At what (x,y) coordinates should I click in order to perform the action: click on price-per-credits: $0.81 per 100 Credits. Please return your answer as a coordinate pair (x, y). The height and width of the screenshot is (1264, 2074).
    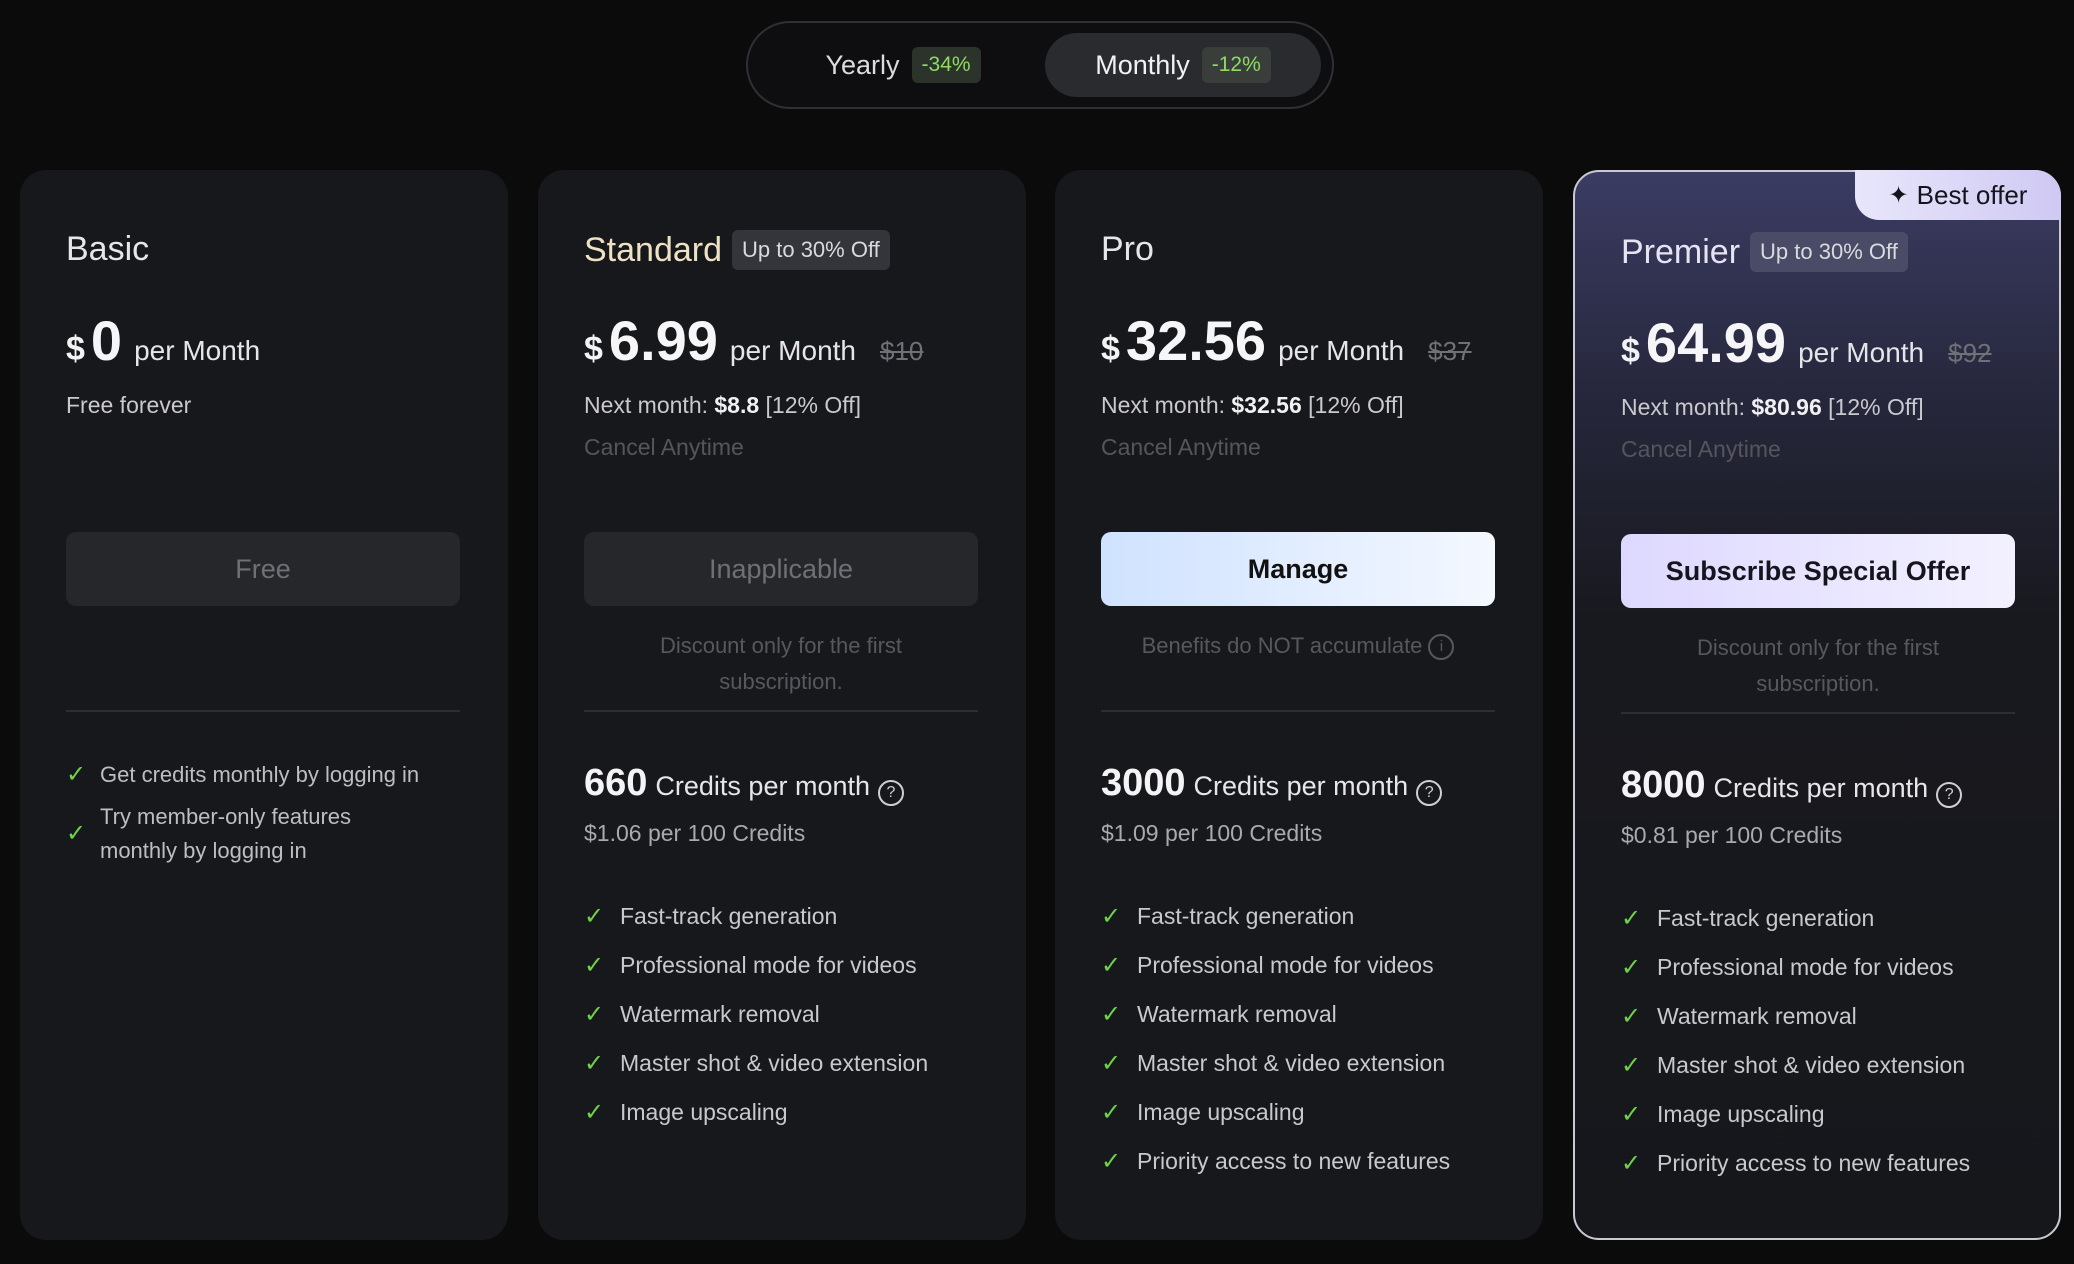
    Looking at the image, I should click on (1732, 835).